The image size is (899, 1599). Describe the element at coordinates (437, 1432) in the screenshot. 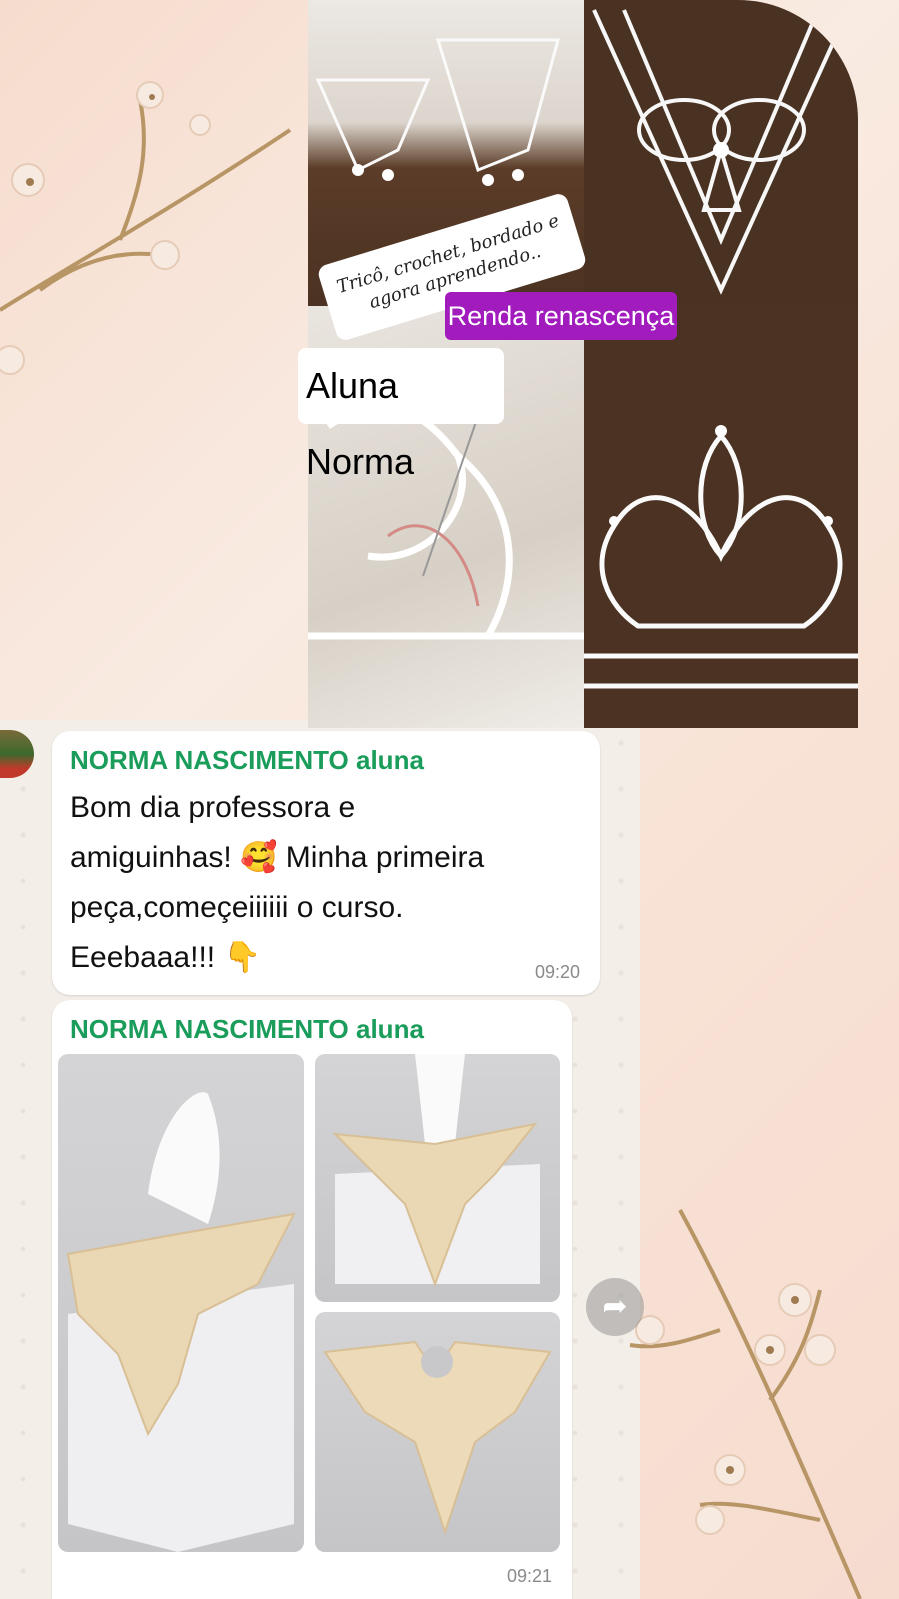

I see `photo-lace-piece` at that location.